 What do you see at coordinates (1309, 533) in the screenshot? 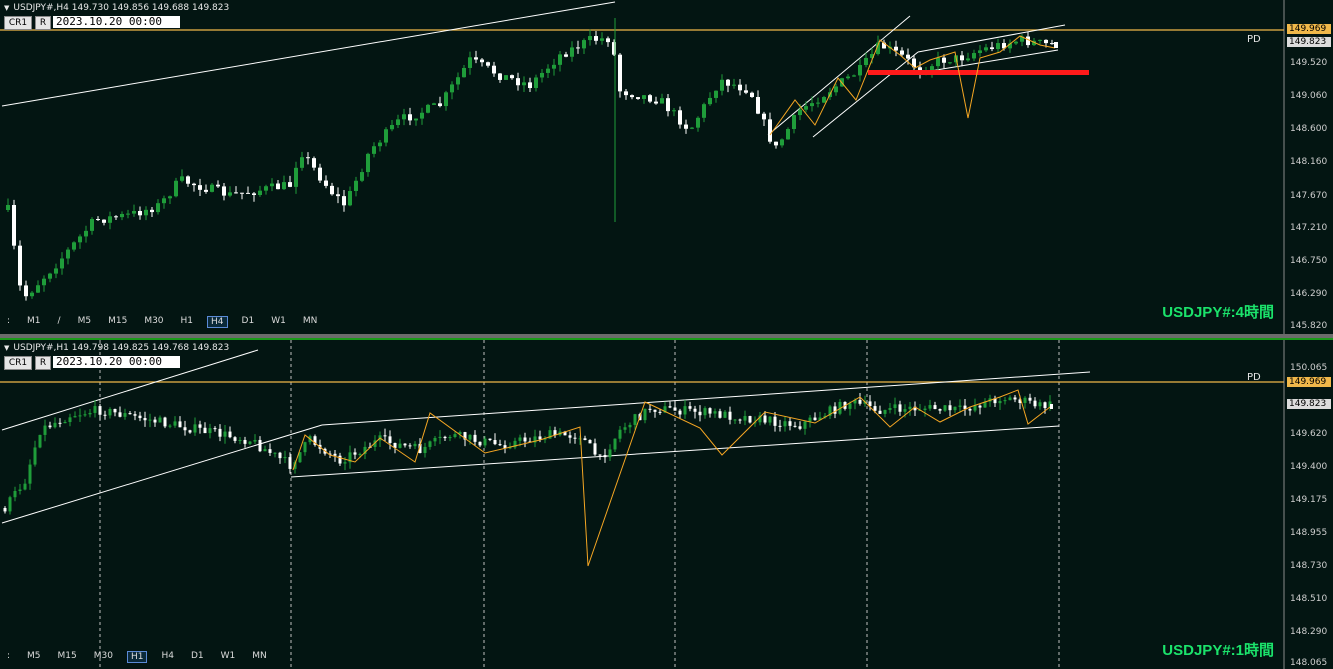
I see `price-tick: 148.955` at bounding box center [1309, 533].